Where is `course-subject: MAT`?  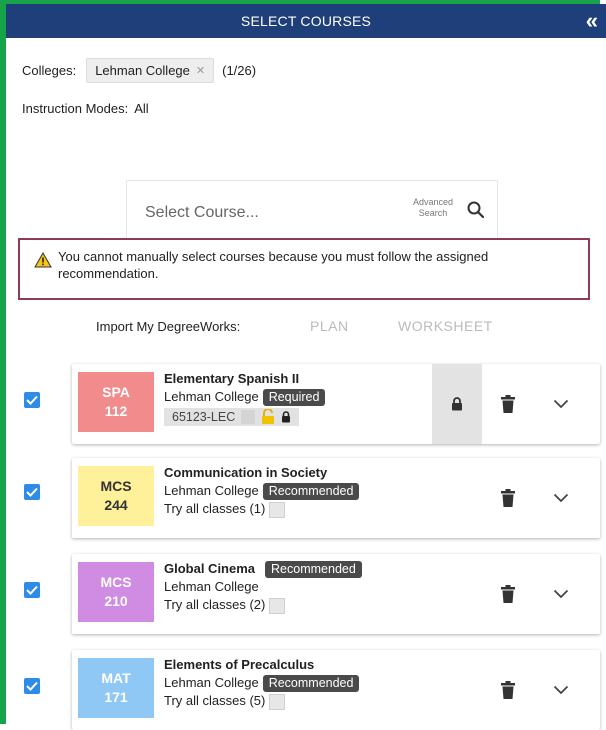
course-subject: MAT is located at coordinates (116, 678).